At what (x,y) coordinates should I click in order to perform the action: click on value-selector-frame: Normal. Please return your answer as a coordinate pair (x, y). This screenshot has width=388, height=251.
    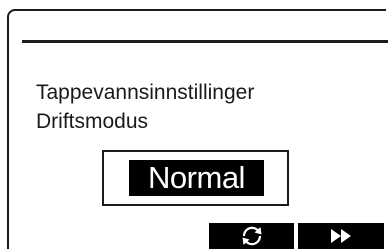
    Looking at the image, I should click on (195, 178).